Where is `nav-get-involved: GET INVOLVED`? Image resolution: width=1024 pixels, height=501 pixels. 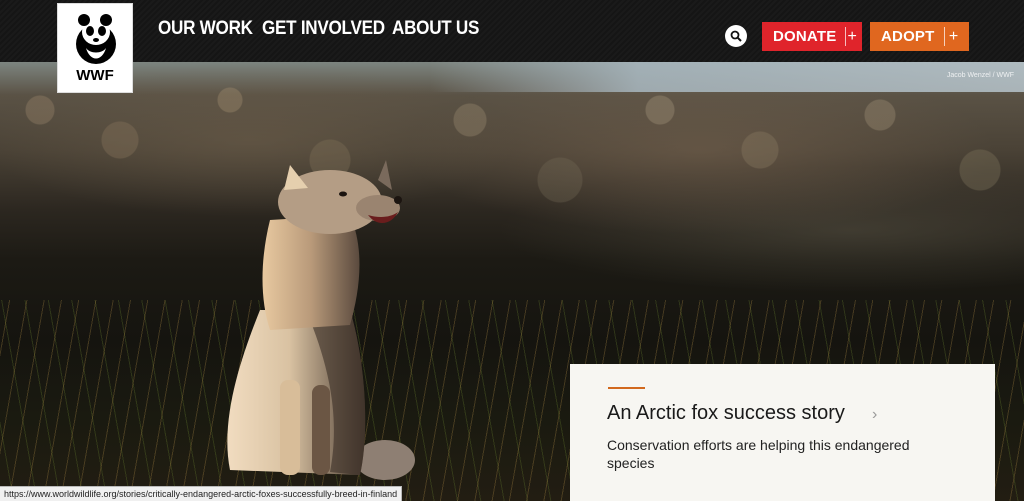
nav-get-involved: GET INVOLVED is located at coordinates (323, 29).